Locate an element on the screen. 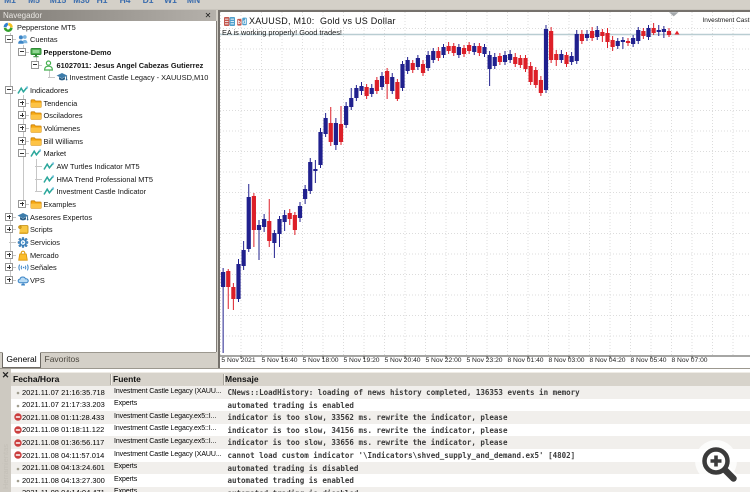 The height and width of the screenshot is (492, 750). tree-item-asesores-expertos: Asesores Expertos is located at coordinates (108, 217).